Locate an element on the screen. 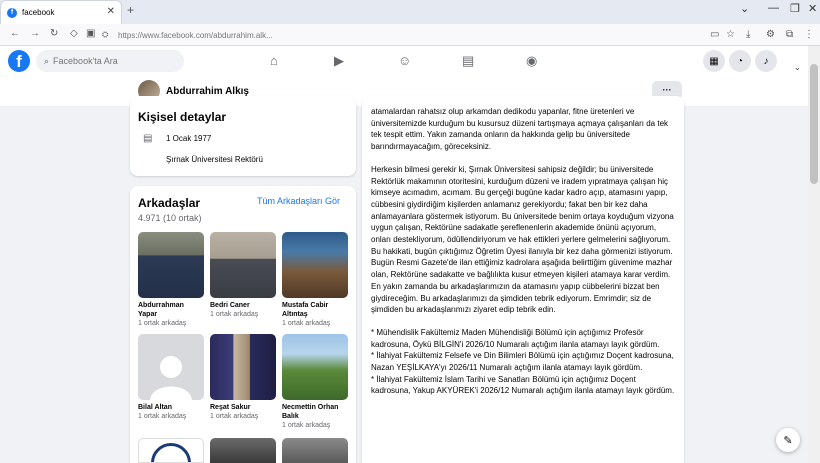  friend-item: Mustafa Cabir Altıntaş 1 ortak arkadaş is located at coordinates (315, 280).